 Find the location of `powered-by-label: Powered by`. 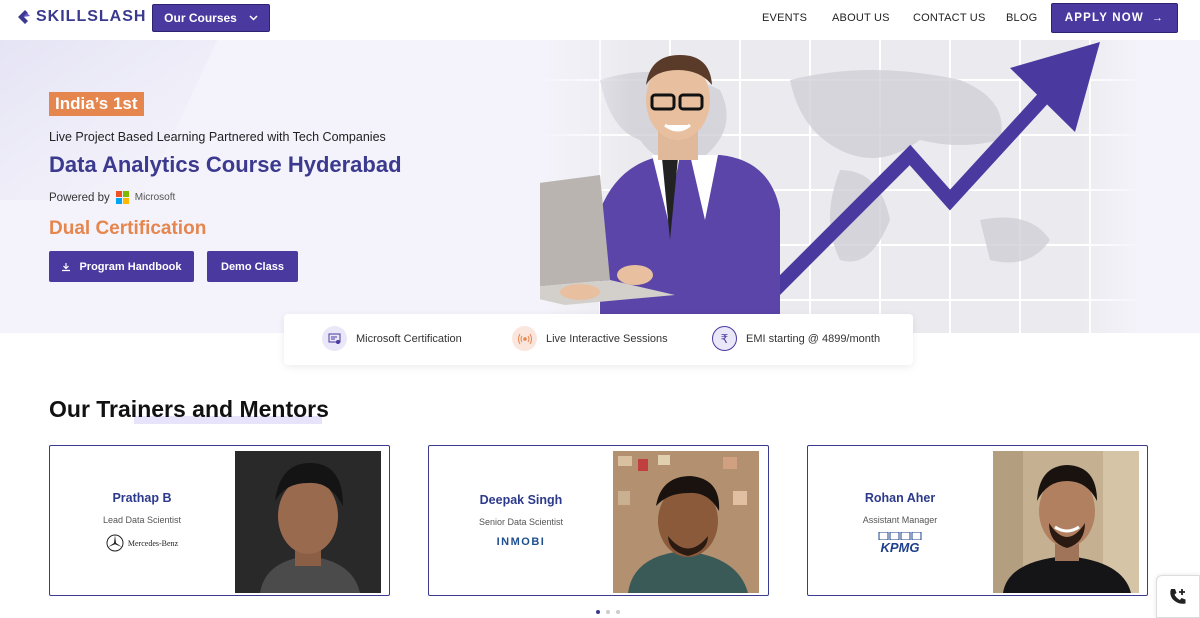

powered-by-label: Powered by is located at coordinates (79, 197).